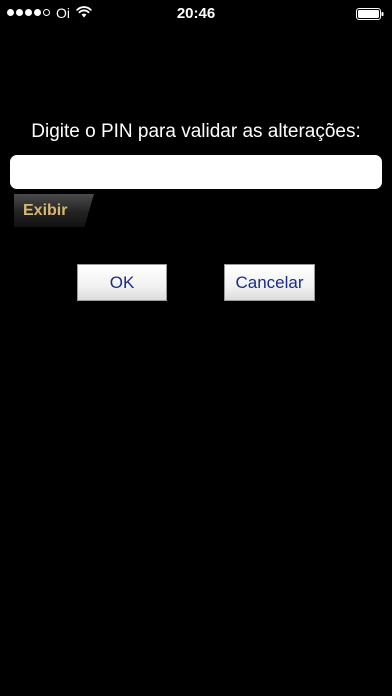  Describe the element at coordinates (370, 14) in the screenshot. I see `battery-icon` at that location.